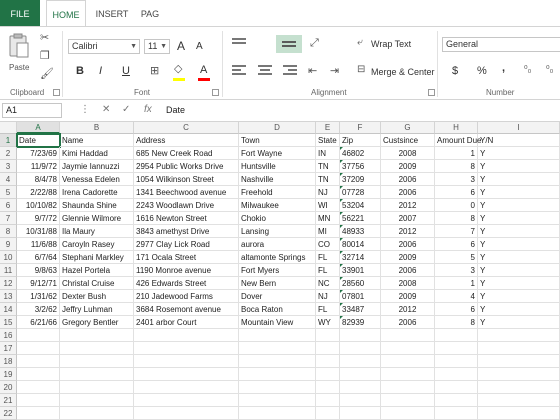 Image resolution: width=560 pixels, height=420 pixels. Describe the element at coordinates (289, 44) in the screenshot. I see `middle-align-icon` at that location.